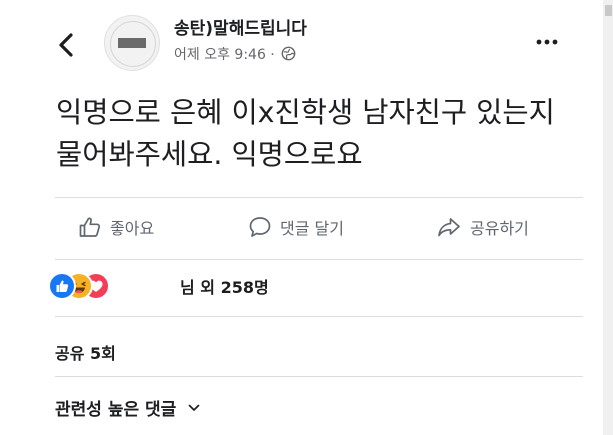 The width and height of the screenshot is (613, 435). I want to click on post-timestamp: 어제 오후 9:46 ·, so click(224, 55).